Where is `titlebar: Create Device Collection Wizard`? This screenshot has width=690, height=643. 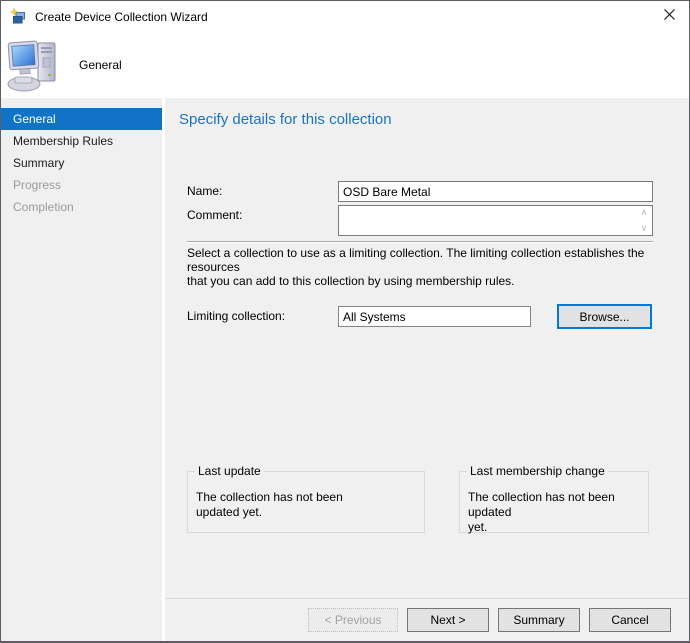
titlebar: Create Device Collection Wizard is located at coordinates (345, 16).